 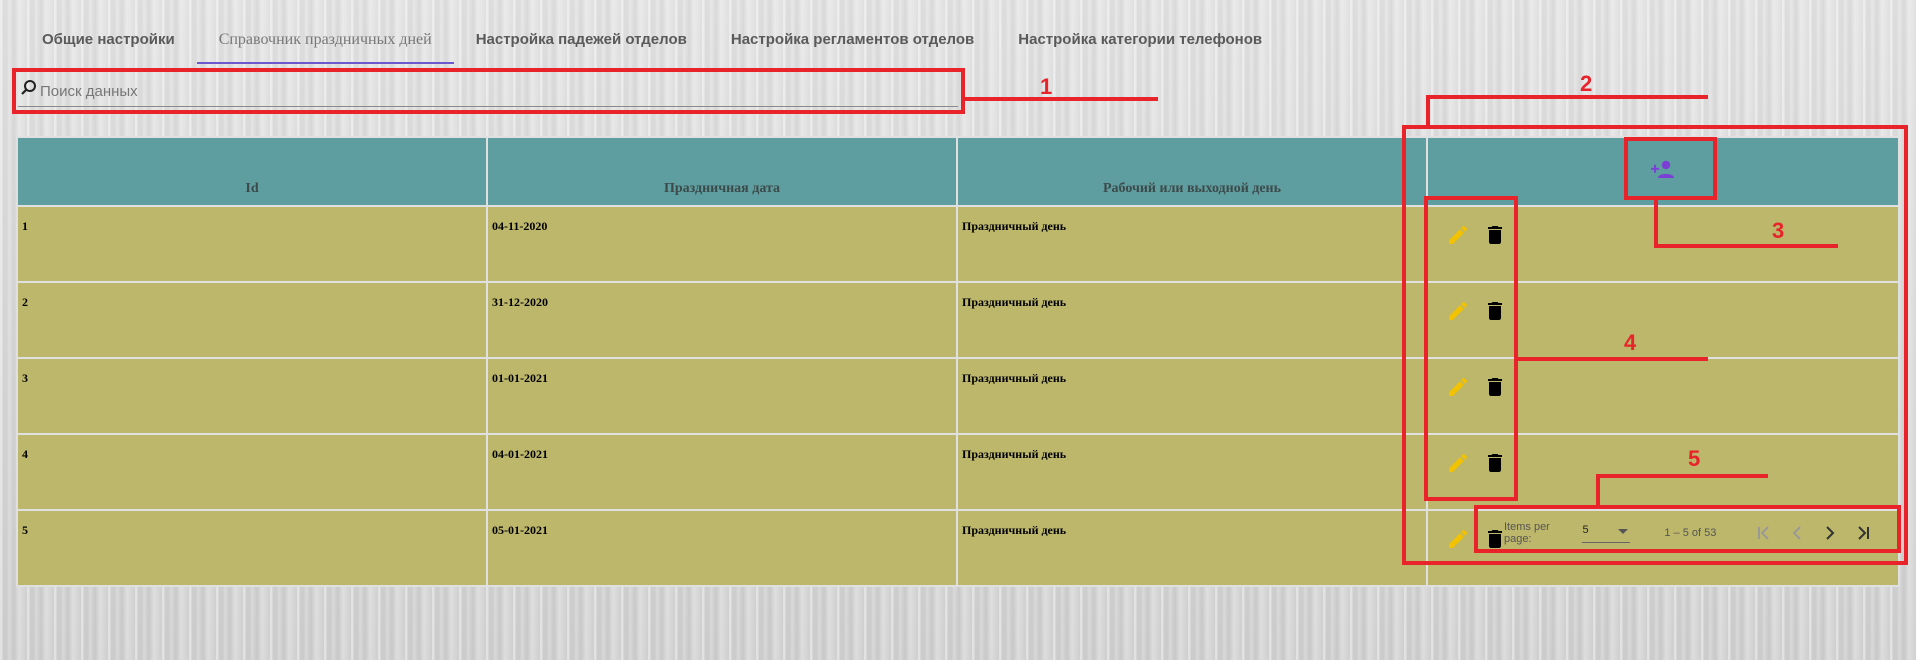 What do you see at coordinates (1428, 111) in the screenshot?
I see `annotation-line-2-vertical` at bounding box center [1428, 111].